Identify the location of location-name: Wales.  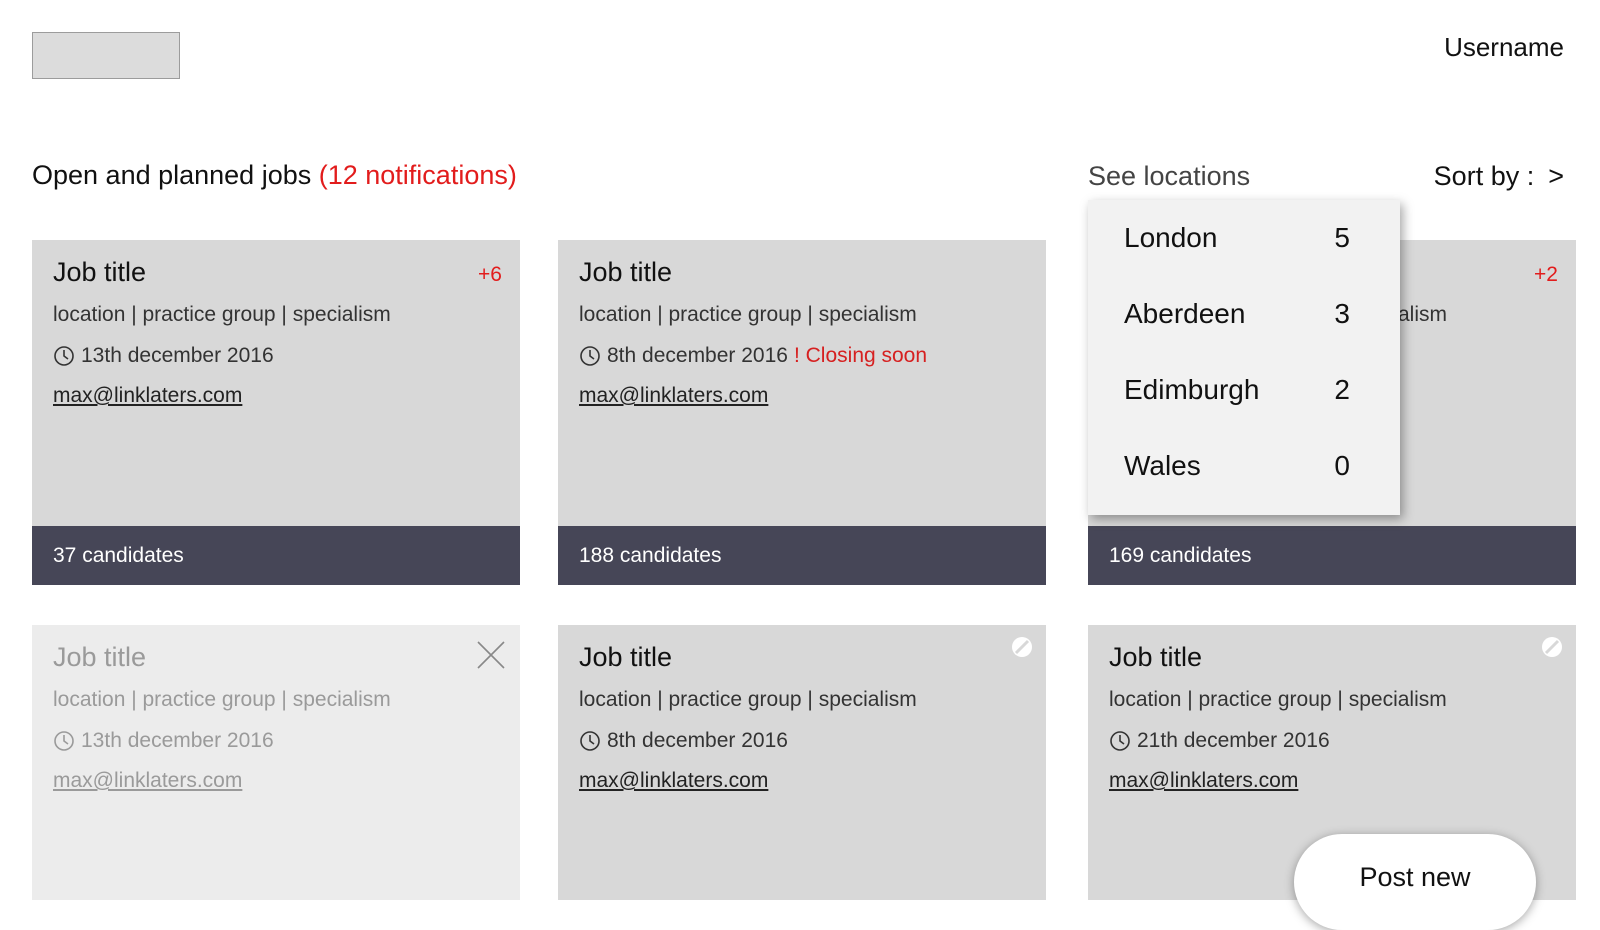
(1162, 465).